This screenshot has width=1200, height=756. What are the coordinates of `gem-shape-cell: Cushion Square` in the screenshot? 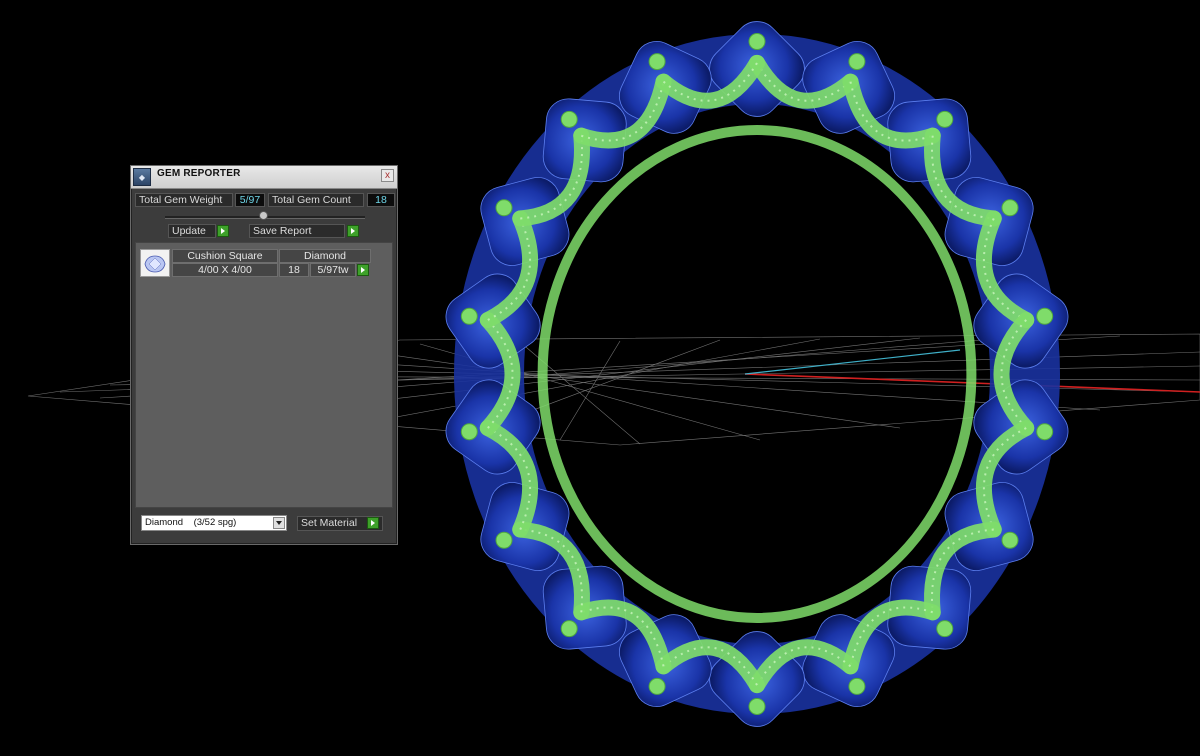 It's located at (225, 256).